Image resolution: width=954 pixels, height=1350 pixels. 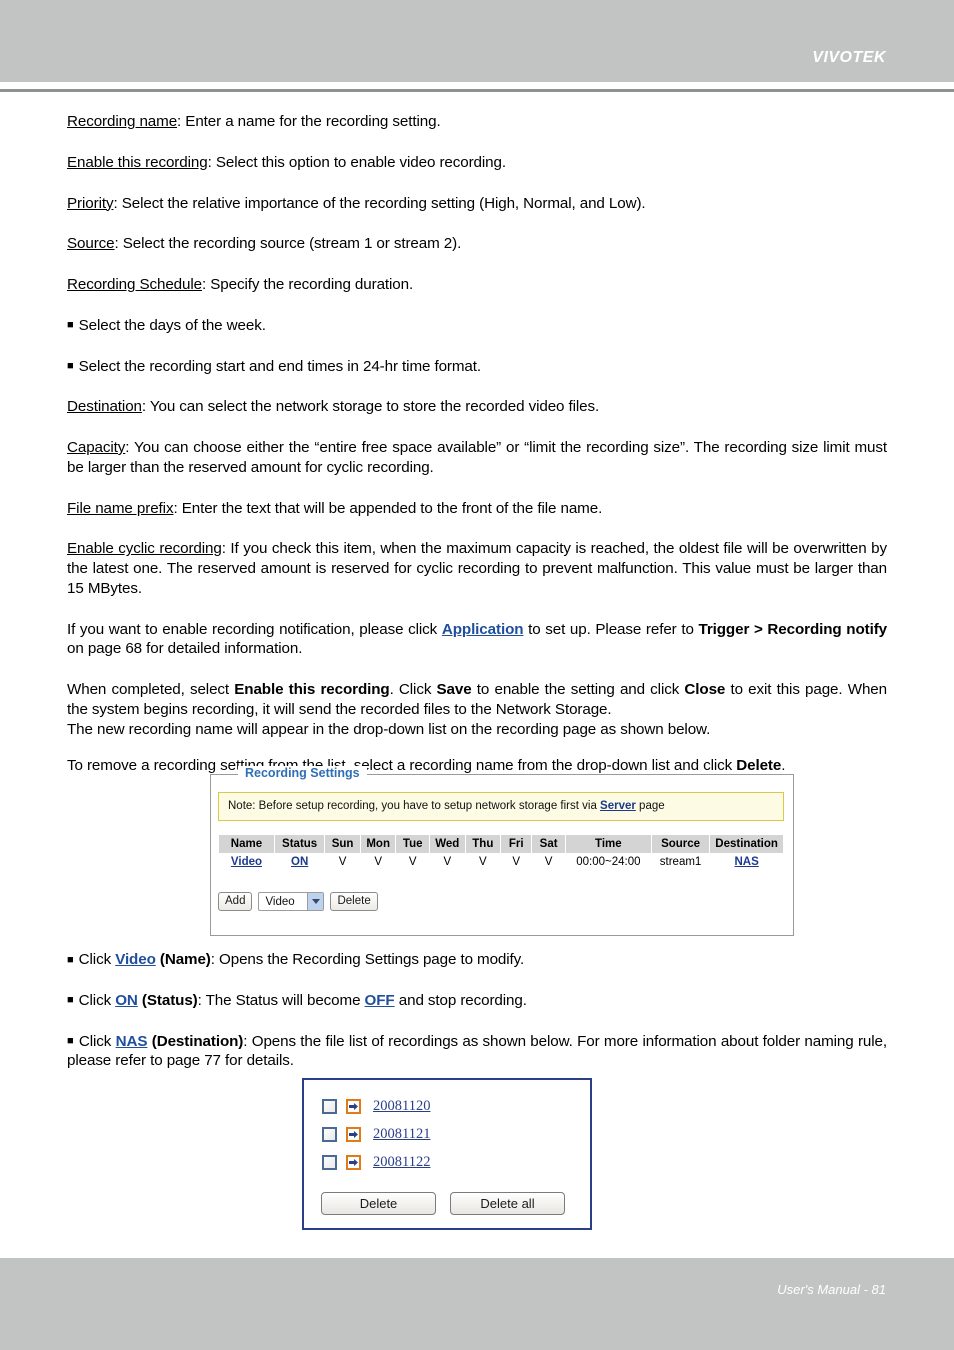 What do you see at coordinates (378, 862) in the screenshot?
I see `cell-mon: V` at bounding box center [378, 862].